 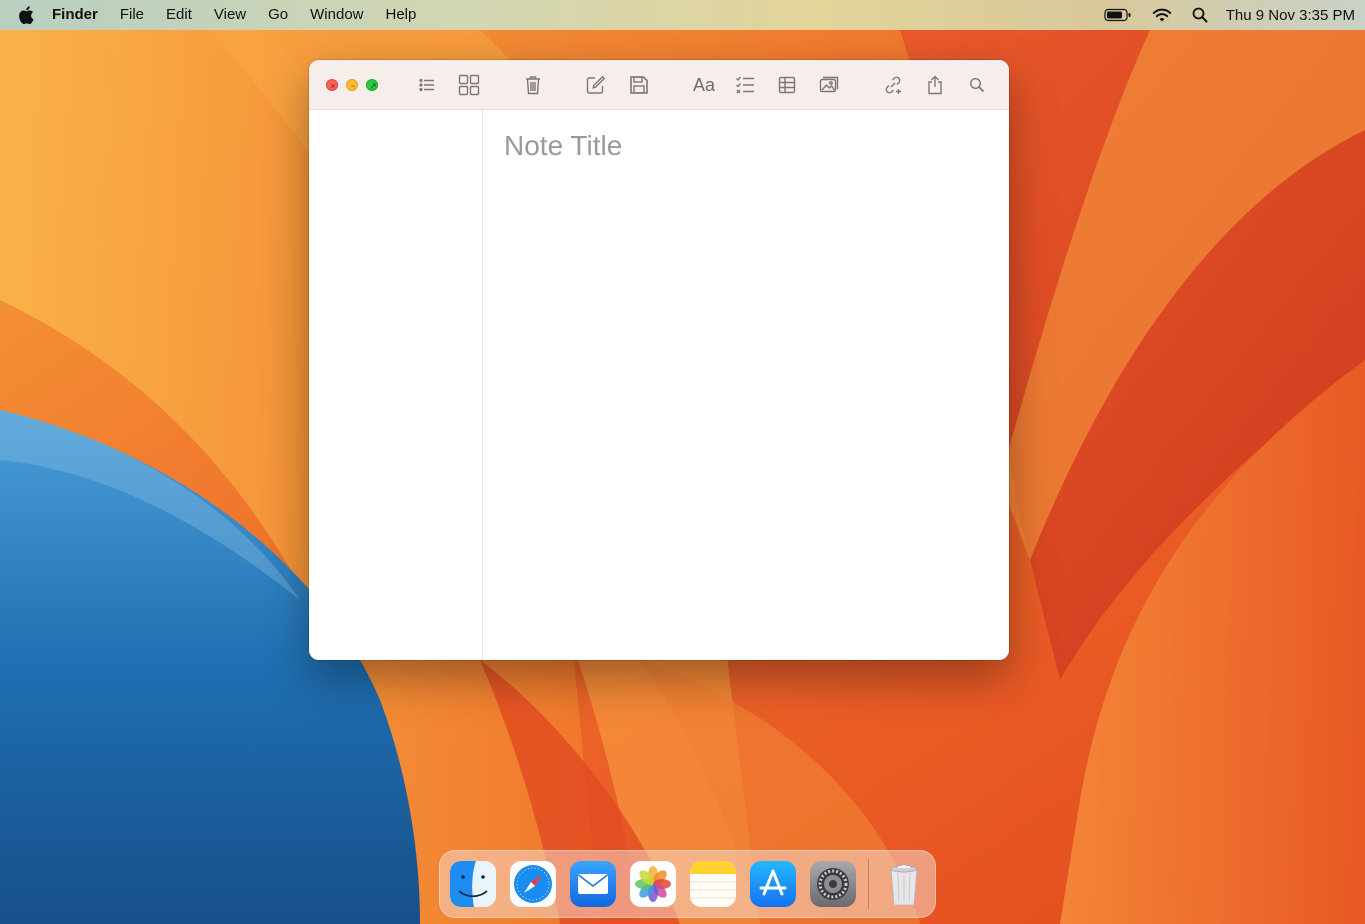 I want to click on app-store-icon, so click(x=773, y=884).